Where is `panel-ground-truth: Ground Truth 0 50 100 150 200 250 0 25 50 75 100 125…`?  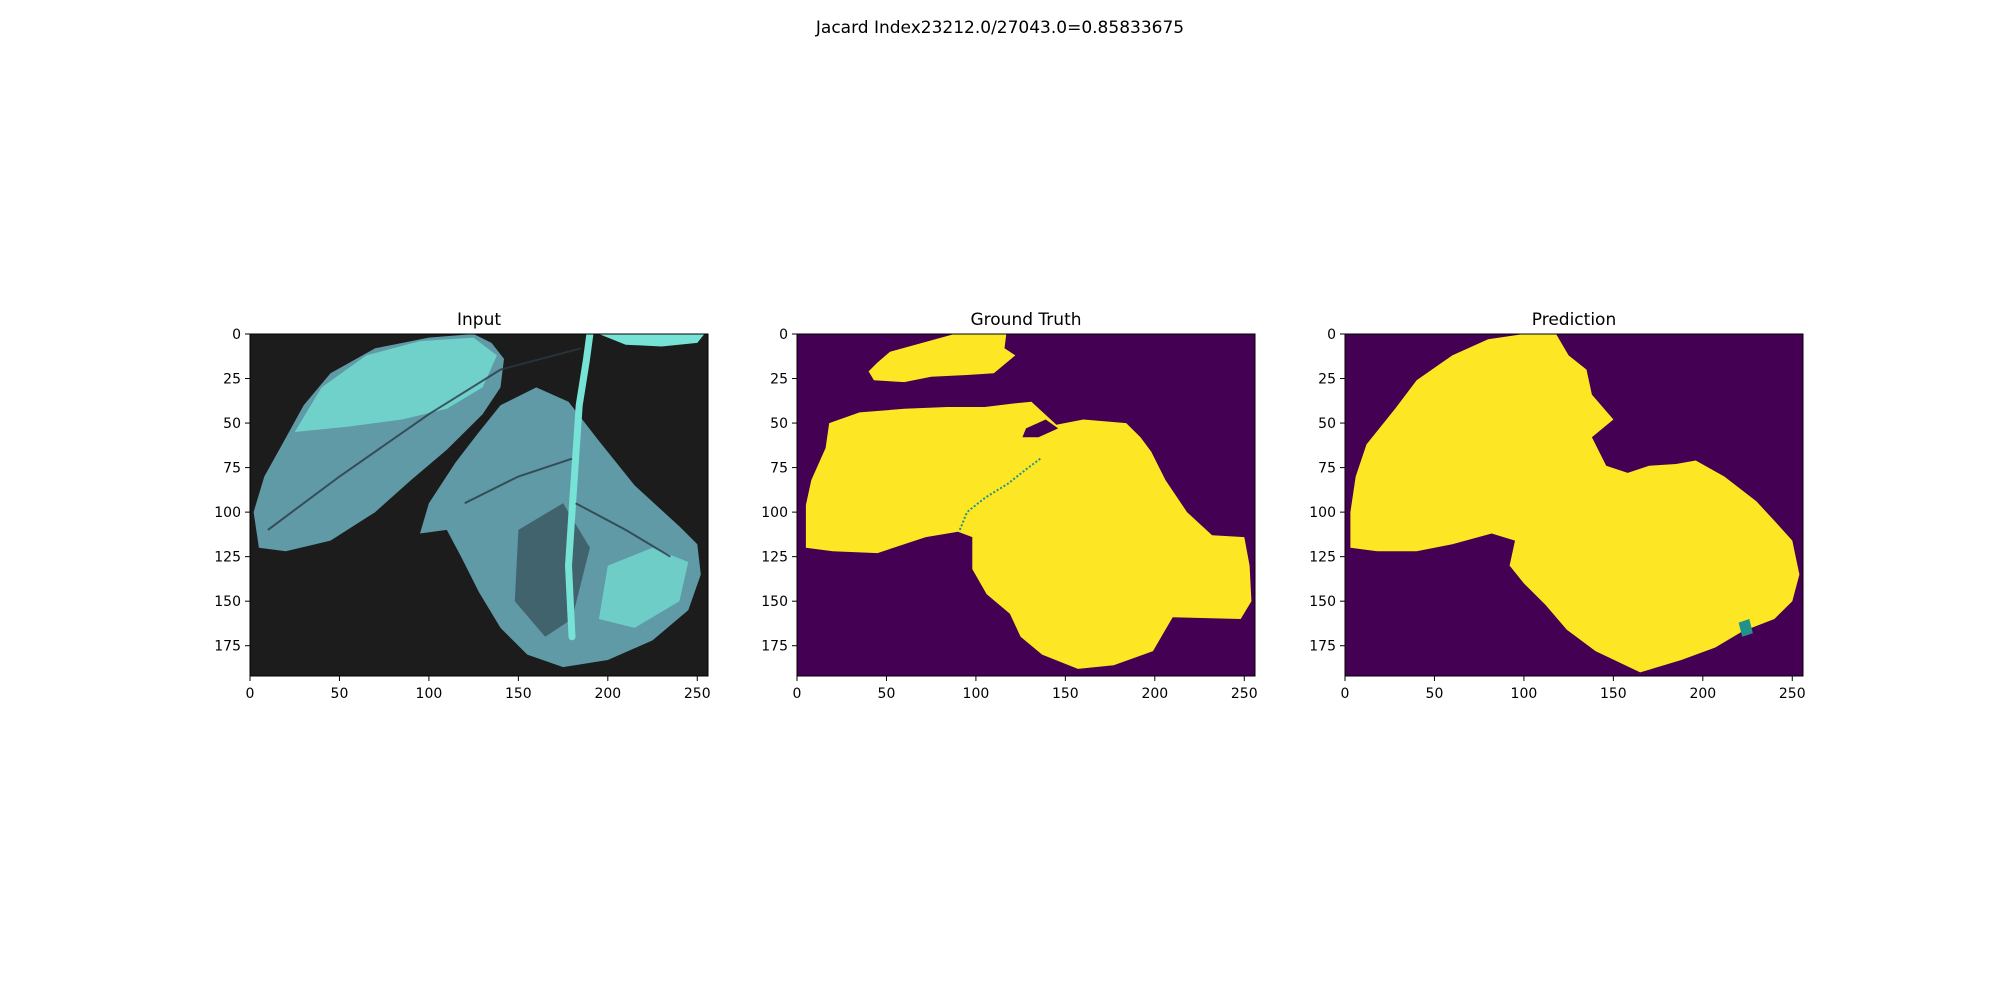 panel-ground-truth: Ground Truth 0 50 100 150 200 250 0 25 50 75 100 125… is located at coordinates (1009, 506).